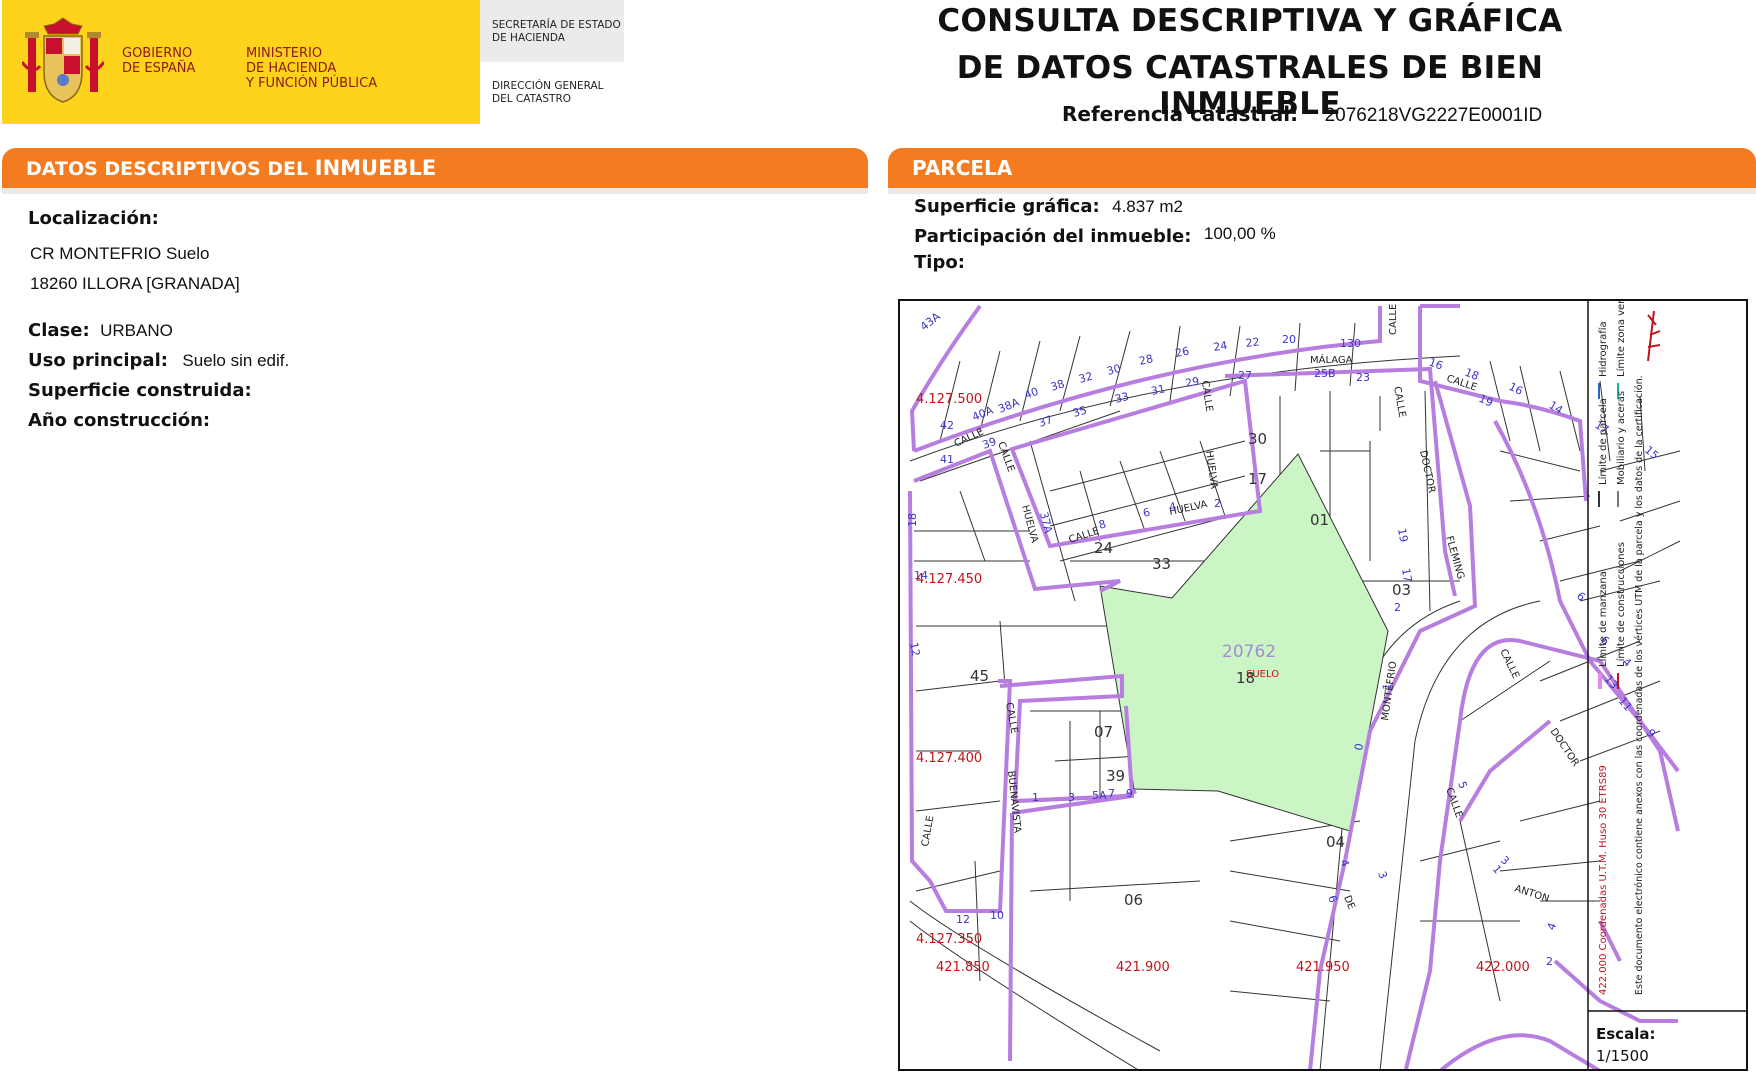 This screenshot has width=1756, height=1080. I want to click on svg-text: 28, so click(1146, 360).